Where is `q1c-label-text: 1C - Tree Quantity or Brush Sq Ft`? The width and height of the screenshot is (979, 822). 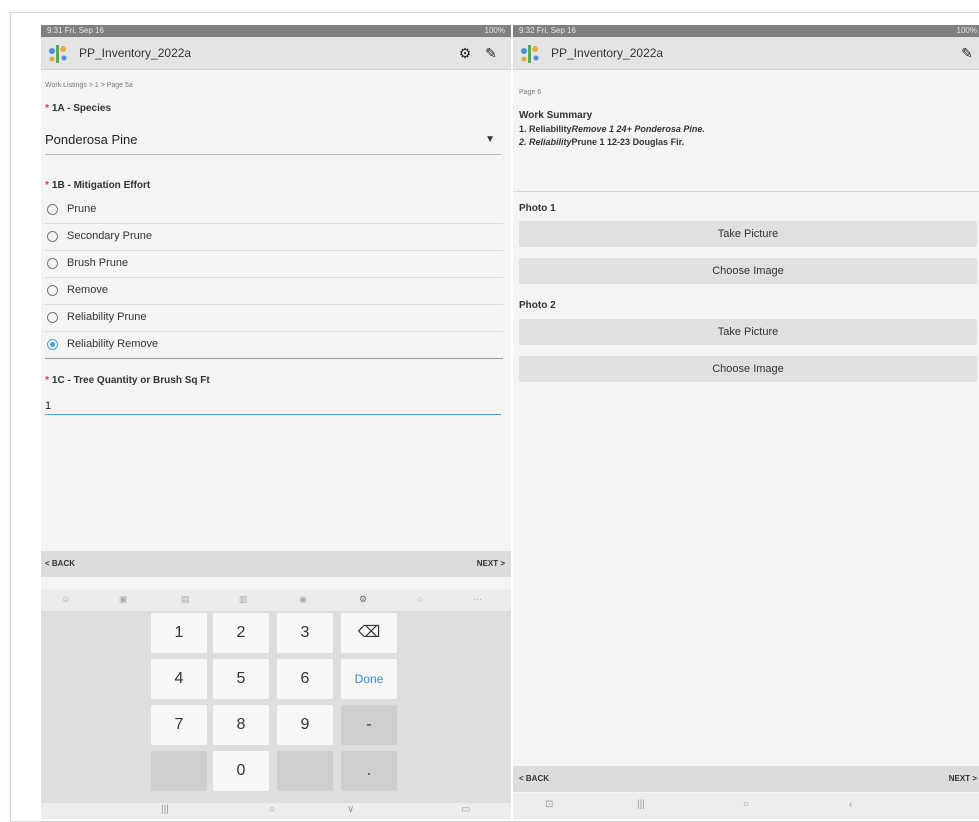 q1c-label-text: 1C - Tree Quantity or Brush Sq Ft is located at coordinates (130, 380).